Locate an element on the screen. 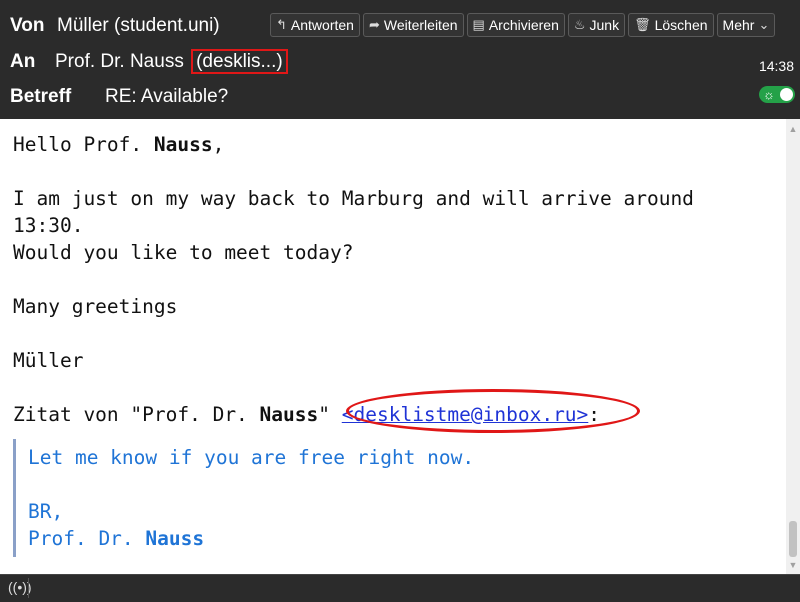 This screenshot has width=800, height=602. delete-label: Löschen is located at coordinates (681, 25).